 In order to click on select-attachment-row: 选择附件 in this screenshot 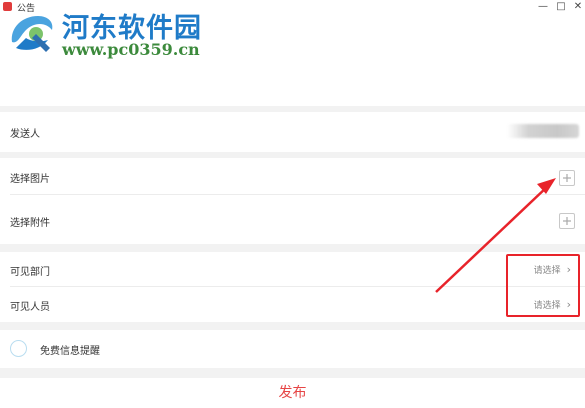, I will do `click(292, 219)`.